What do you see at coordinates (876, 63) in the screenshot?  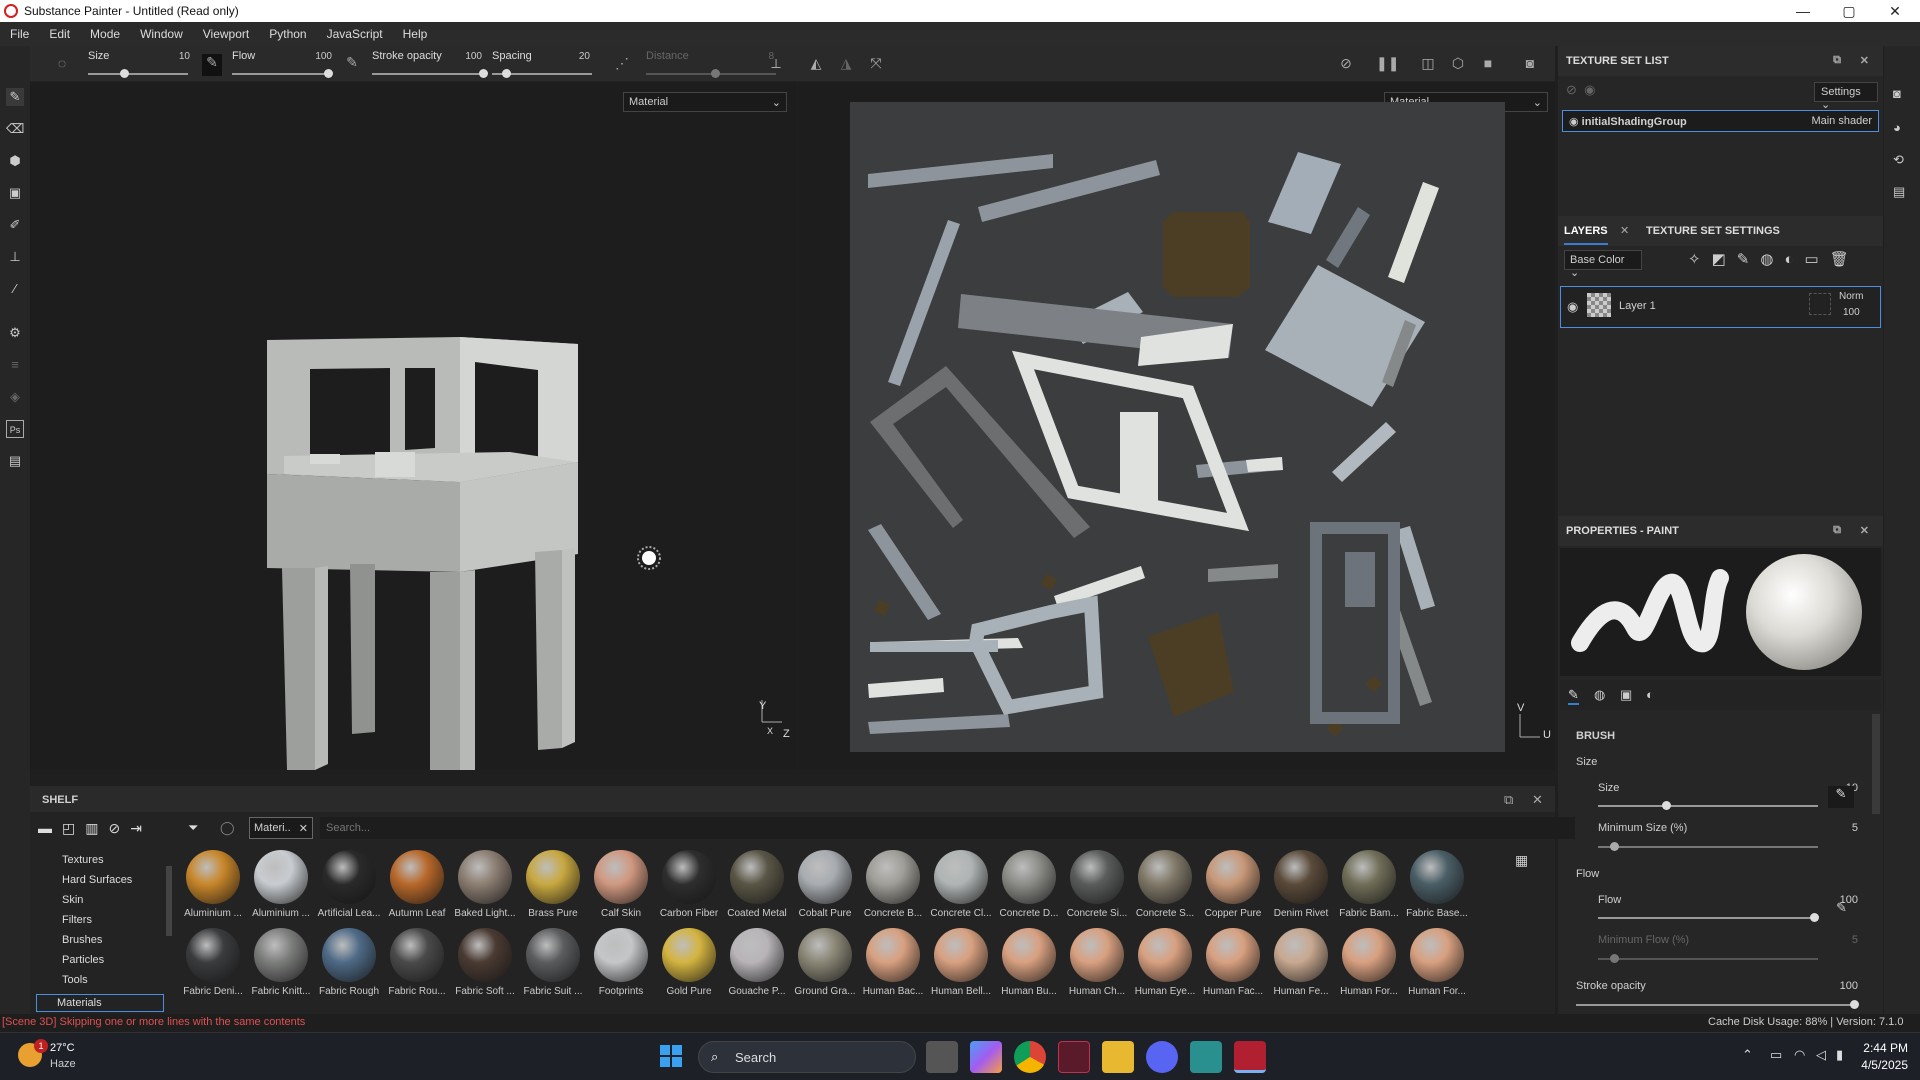 I see `transform-icon: ⤧` at bounding box center [876, 63].